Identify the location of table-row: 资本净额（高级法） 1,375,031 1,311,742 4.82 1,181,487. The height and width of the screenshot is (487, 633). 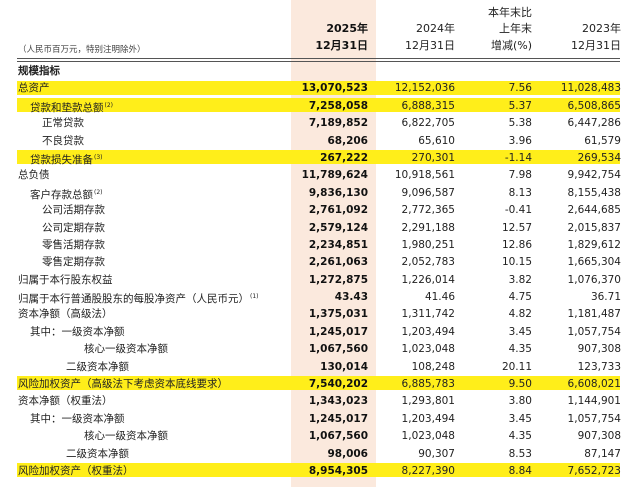
(316, 314).